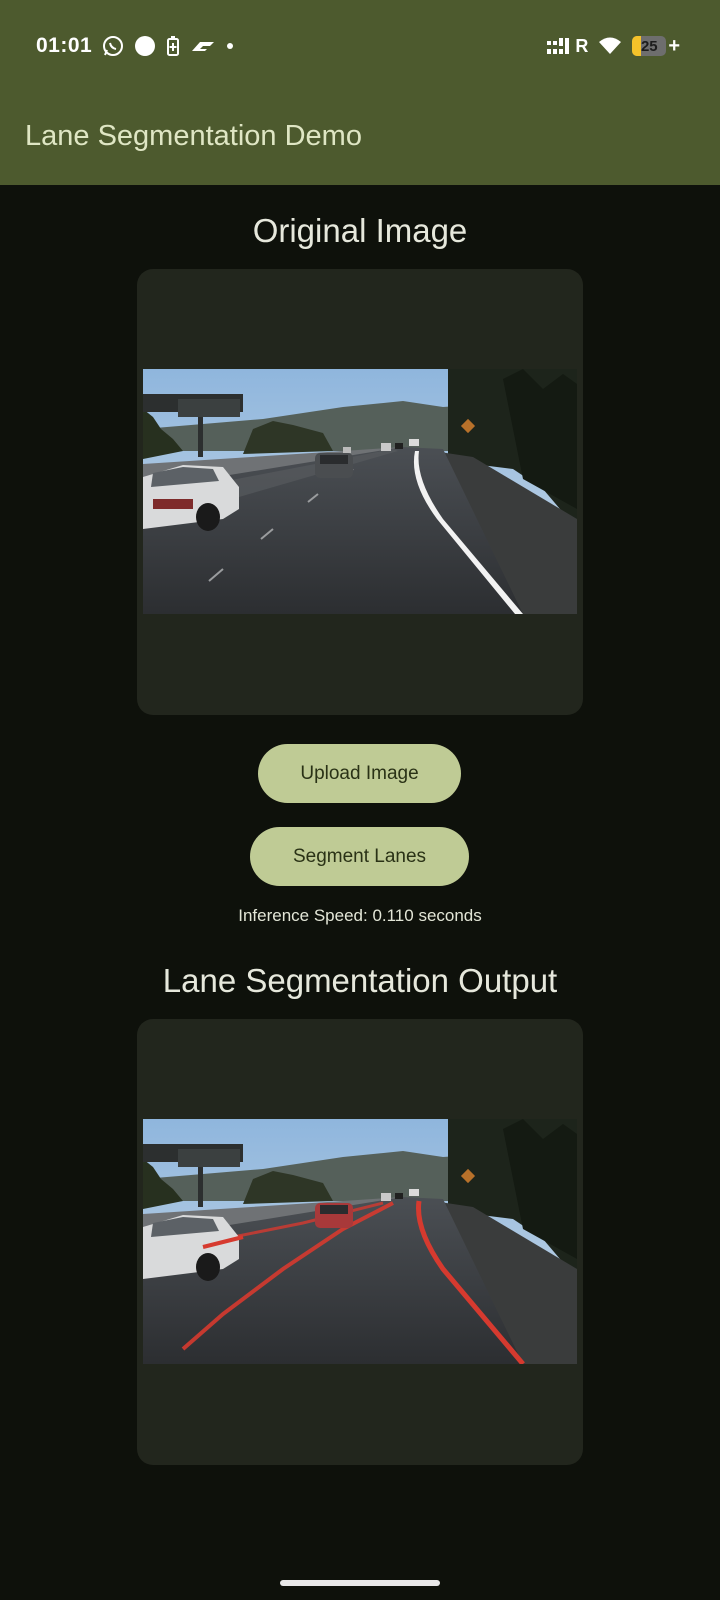  What do you see at coordinates (674, 45) in the screenshot?
I see `charging-plus: +` at bounding box center [674, 45].